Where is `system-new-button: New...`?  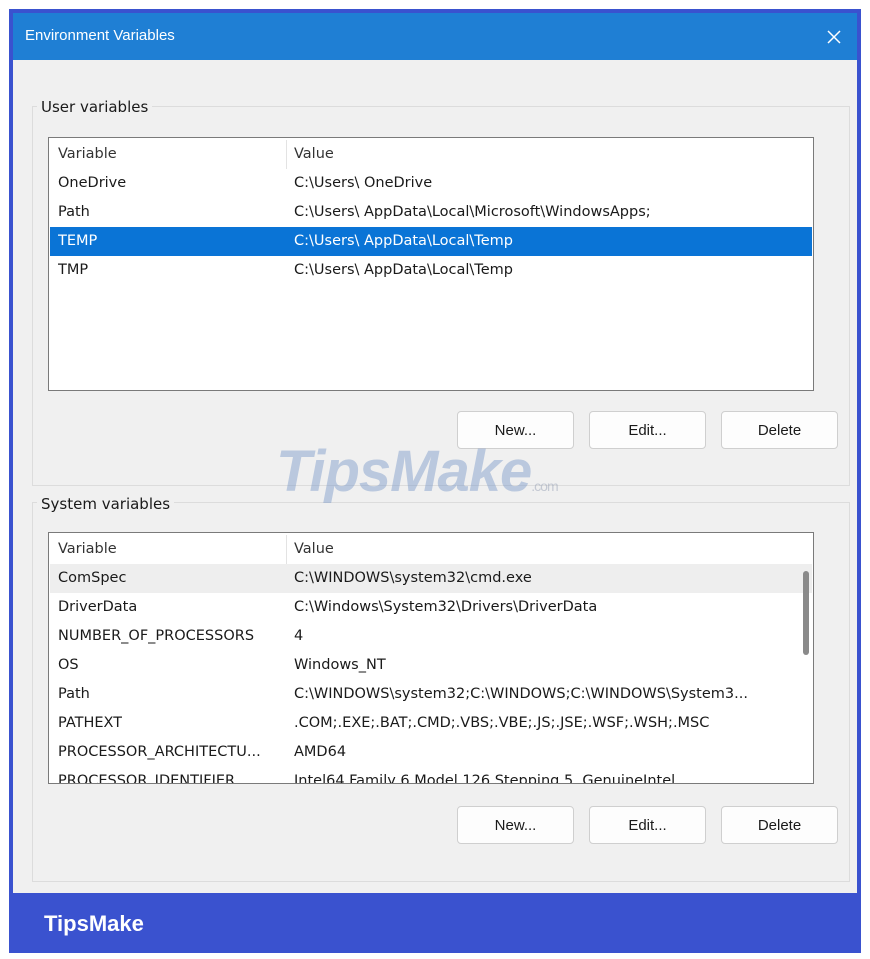 system-new-button: New... is located at coordinates (515, 825).